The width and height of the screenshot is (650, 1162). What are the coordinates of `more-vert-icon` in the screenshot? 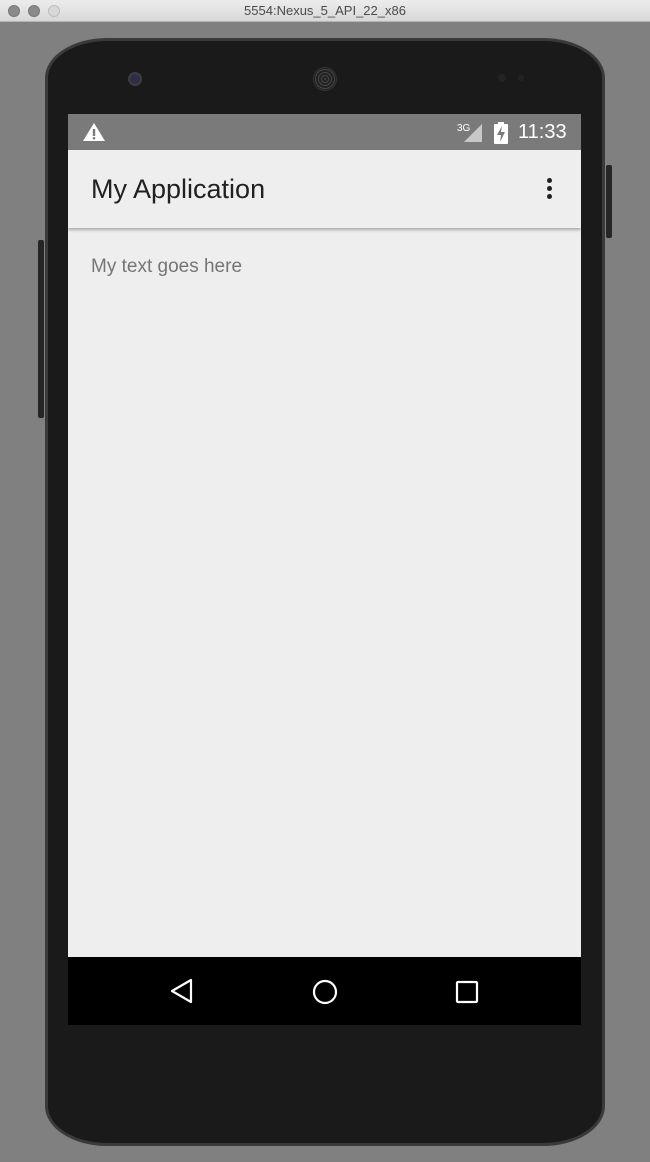 It's located at (550, 190).